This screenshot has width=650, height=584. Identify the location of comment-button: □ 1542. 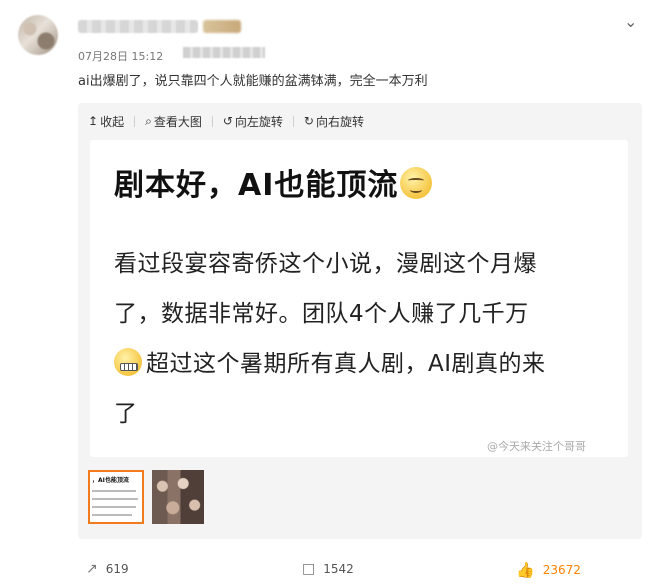
(328, 569).